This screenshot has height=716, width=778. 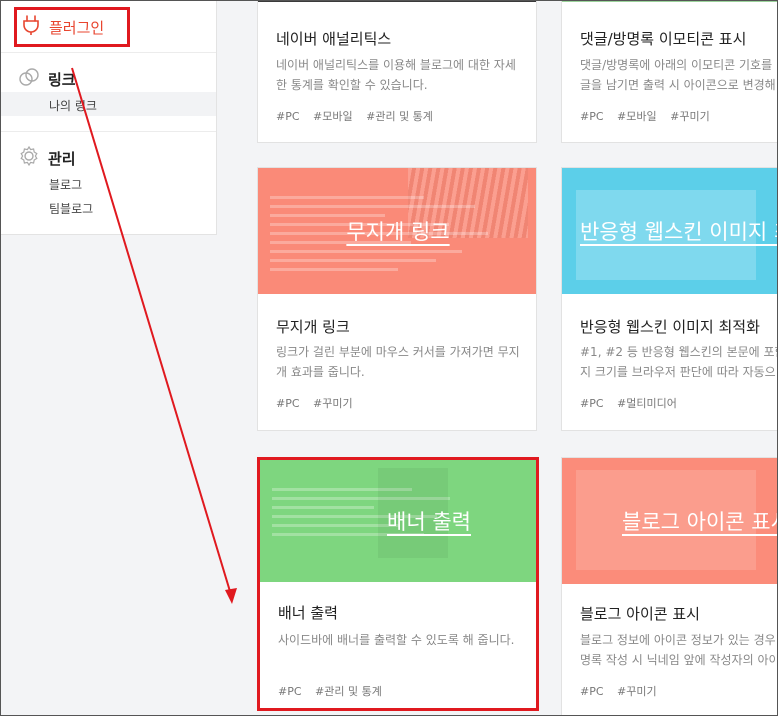 I want to click on sidebar-item-manage: 관리, so click(x=47, y=158).